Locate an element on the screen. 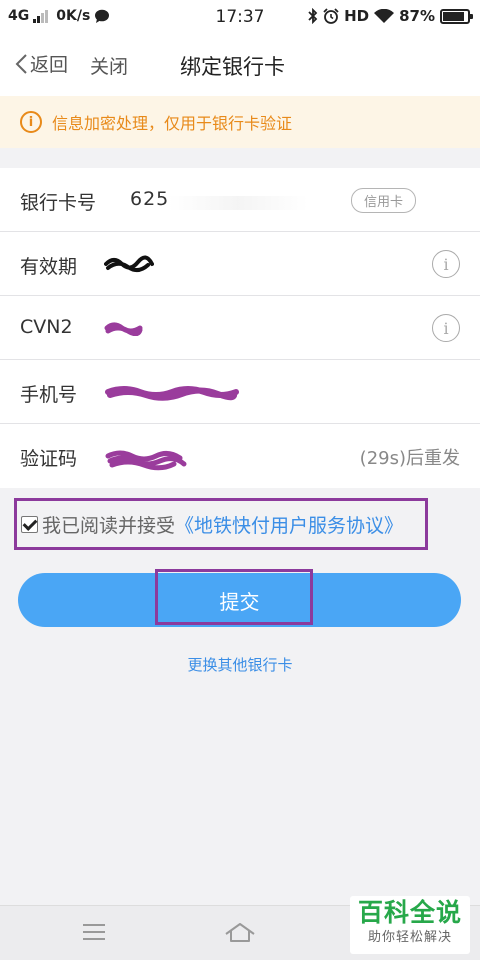  agreement-checkbox is located at coordinates (29, 524).